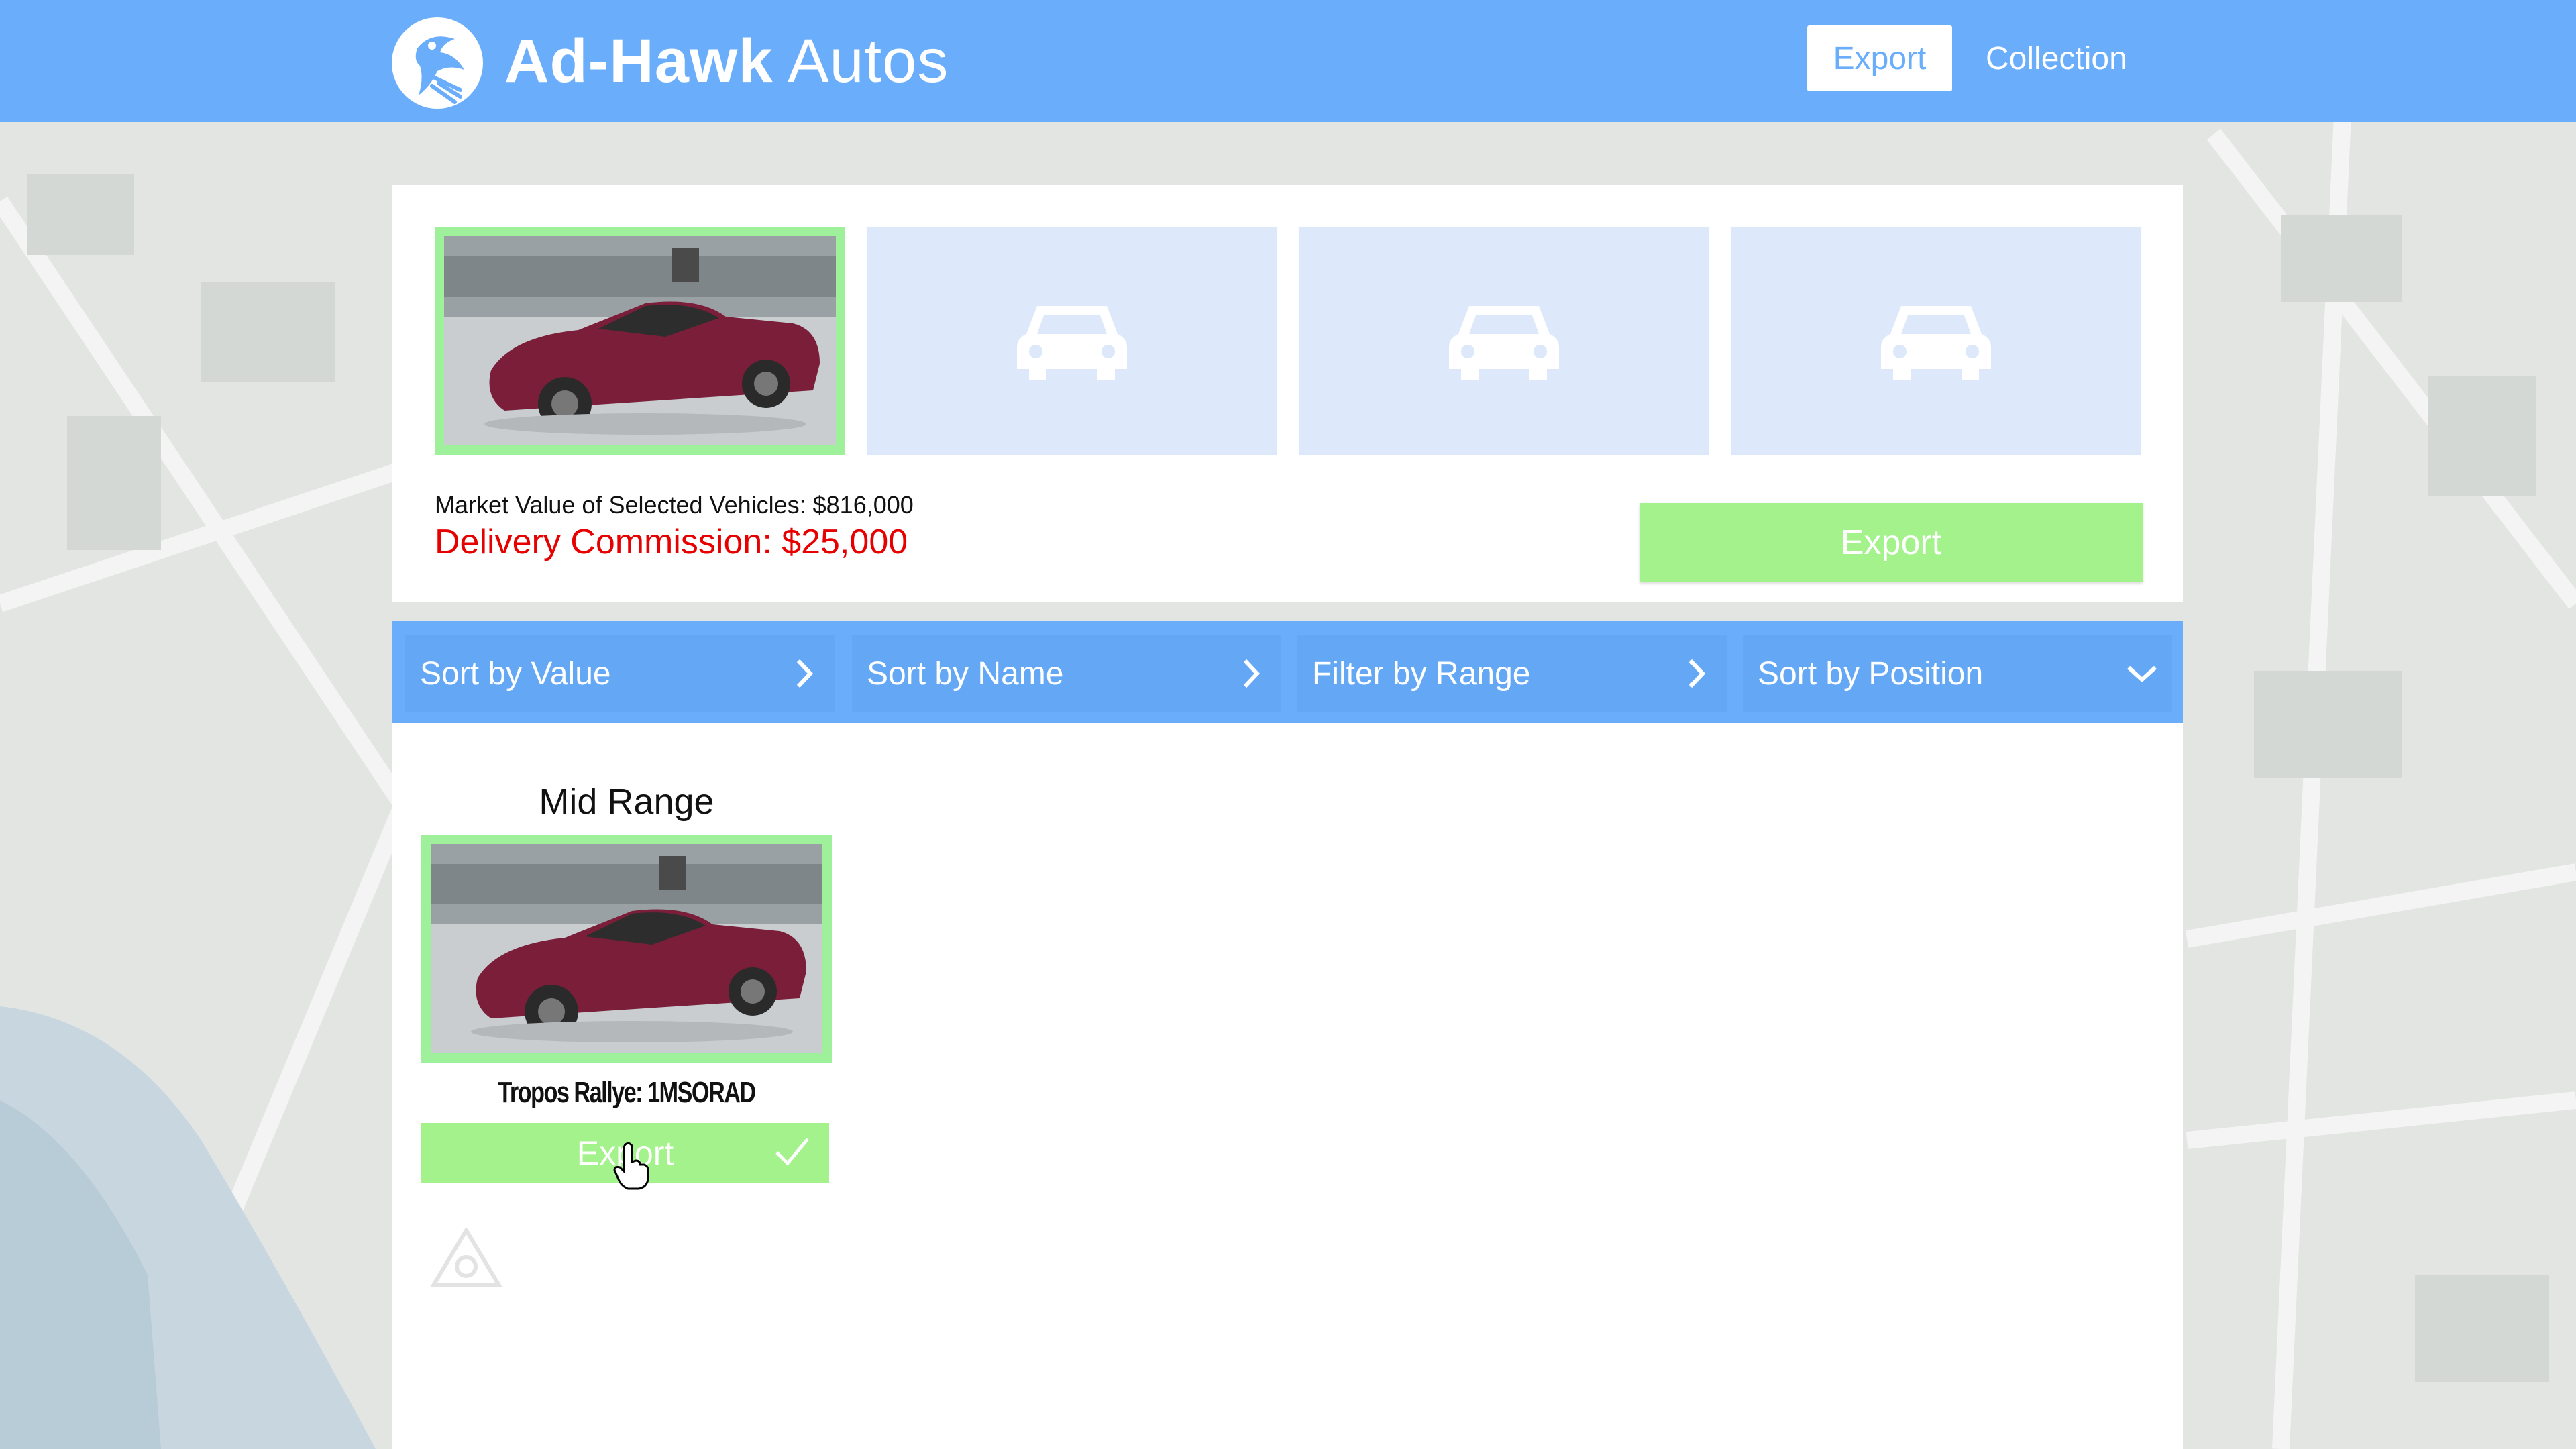 The height and width of the screenshot is (1449, 2576). I want to click on sort-by-position-label: Sort by Position, so click(1871, 673).